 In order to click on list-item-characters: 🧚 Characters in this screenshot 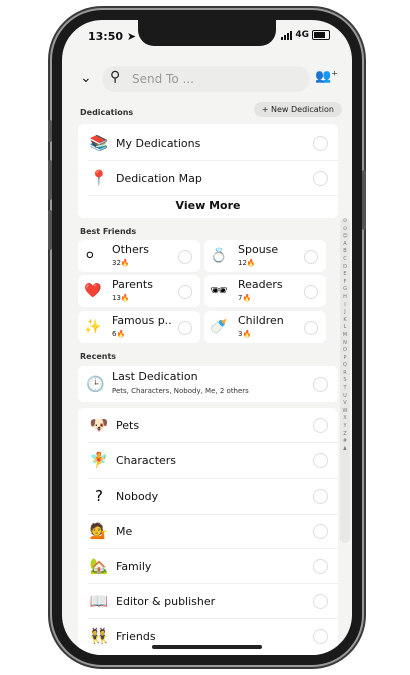, I will do `click(208, 460)`.